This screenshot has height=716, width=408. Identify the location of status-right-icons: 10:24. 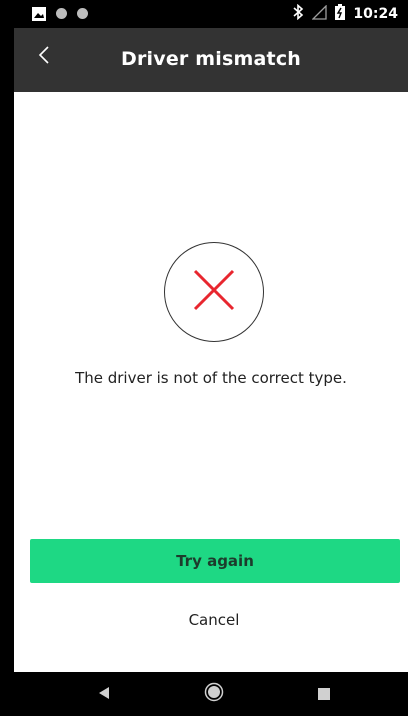
(345, 13).